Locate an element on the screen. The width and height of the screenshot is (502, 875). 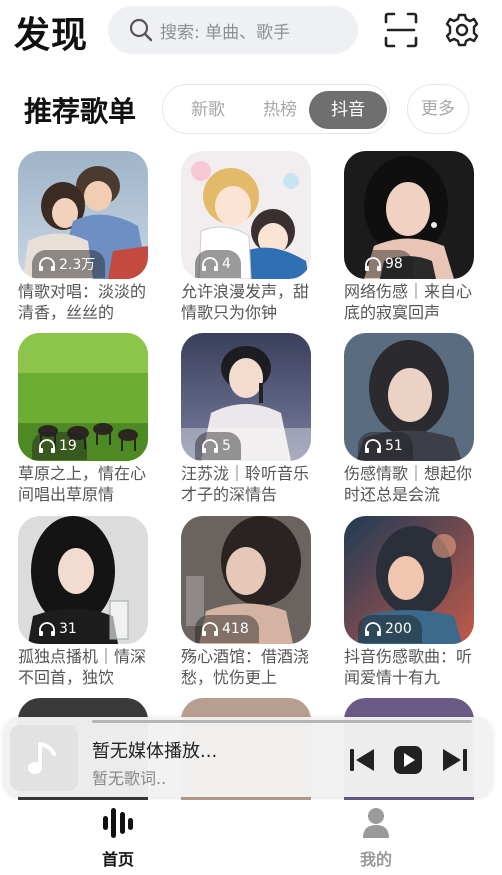
play-count: 31 is located at coordinates (59, 629).